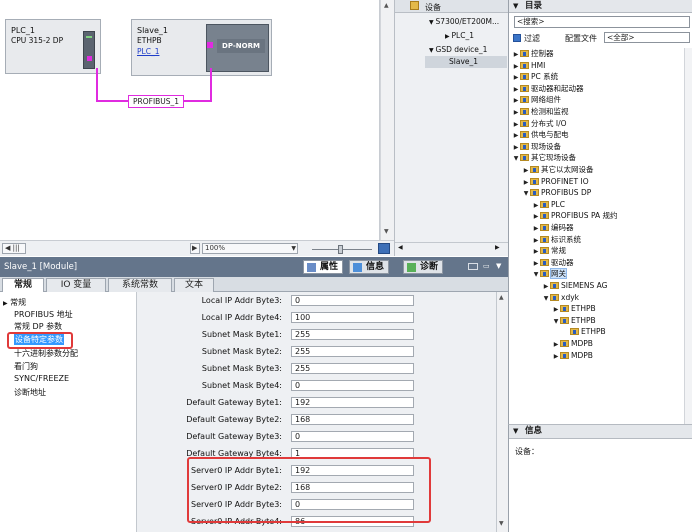 Image resolution: width=692 pixels, height=532 pixels. Describe the element at coordinates (423, 267) in the screenshot. I see `tab-diagnostics: 诊断` at that location.